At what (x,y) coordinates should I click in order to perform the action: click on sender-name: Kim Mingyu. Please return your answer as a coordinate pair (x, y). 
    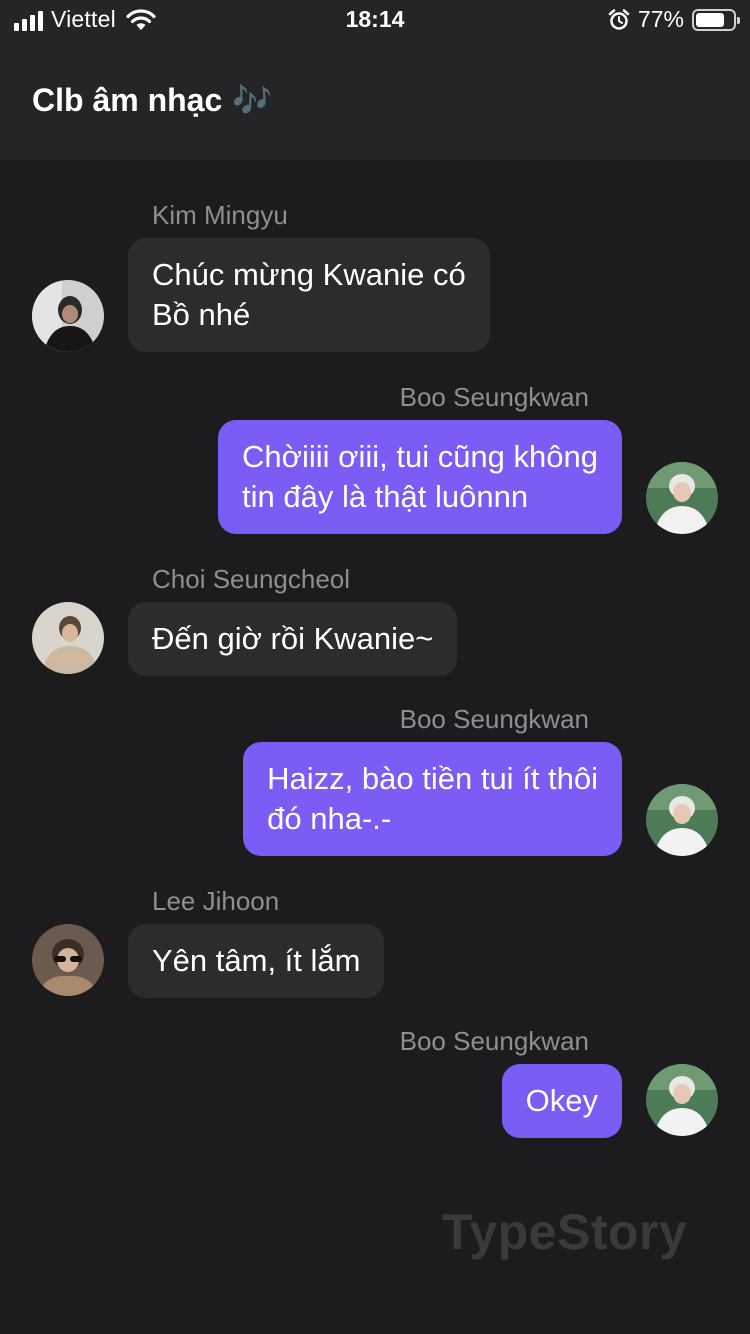
    Looking at the image, I should click on (220, 215).